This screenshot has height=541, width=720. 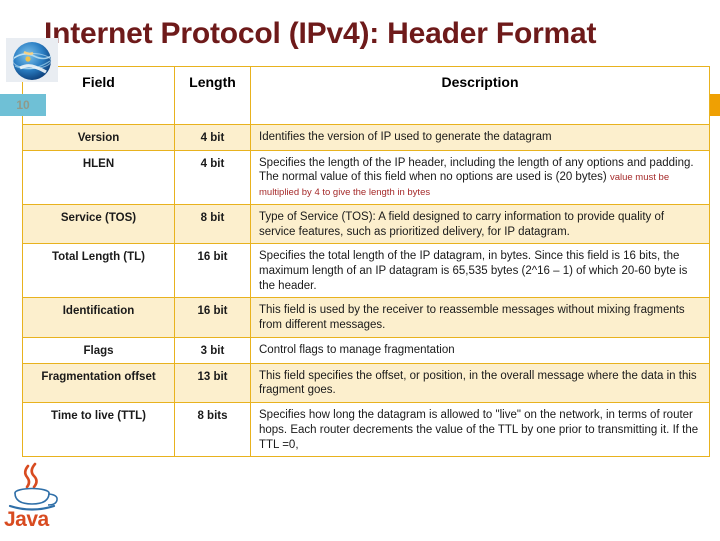 I want to click on cell-length: 8 bit, so click(x=212, y=224).